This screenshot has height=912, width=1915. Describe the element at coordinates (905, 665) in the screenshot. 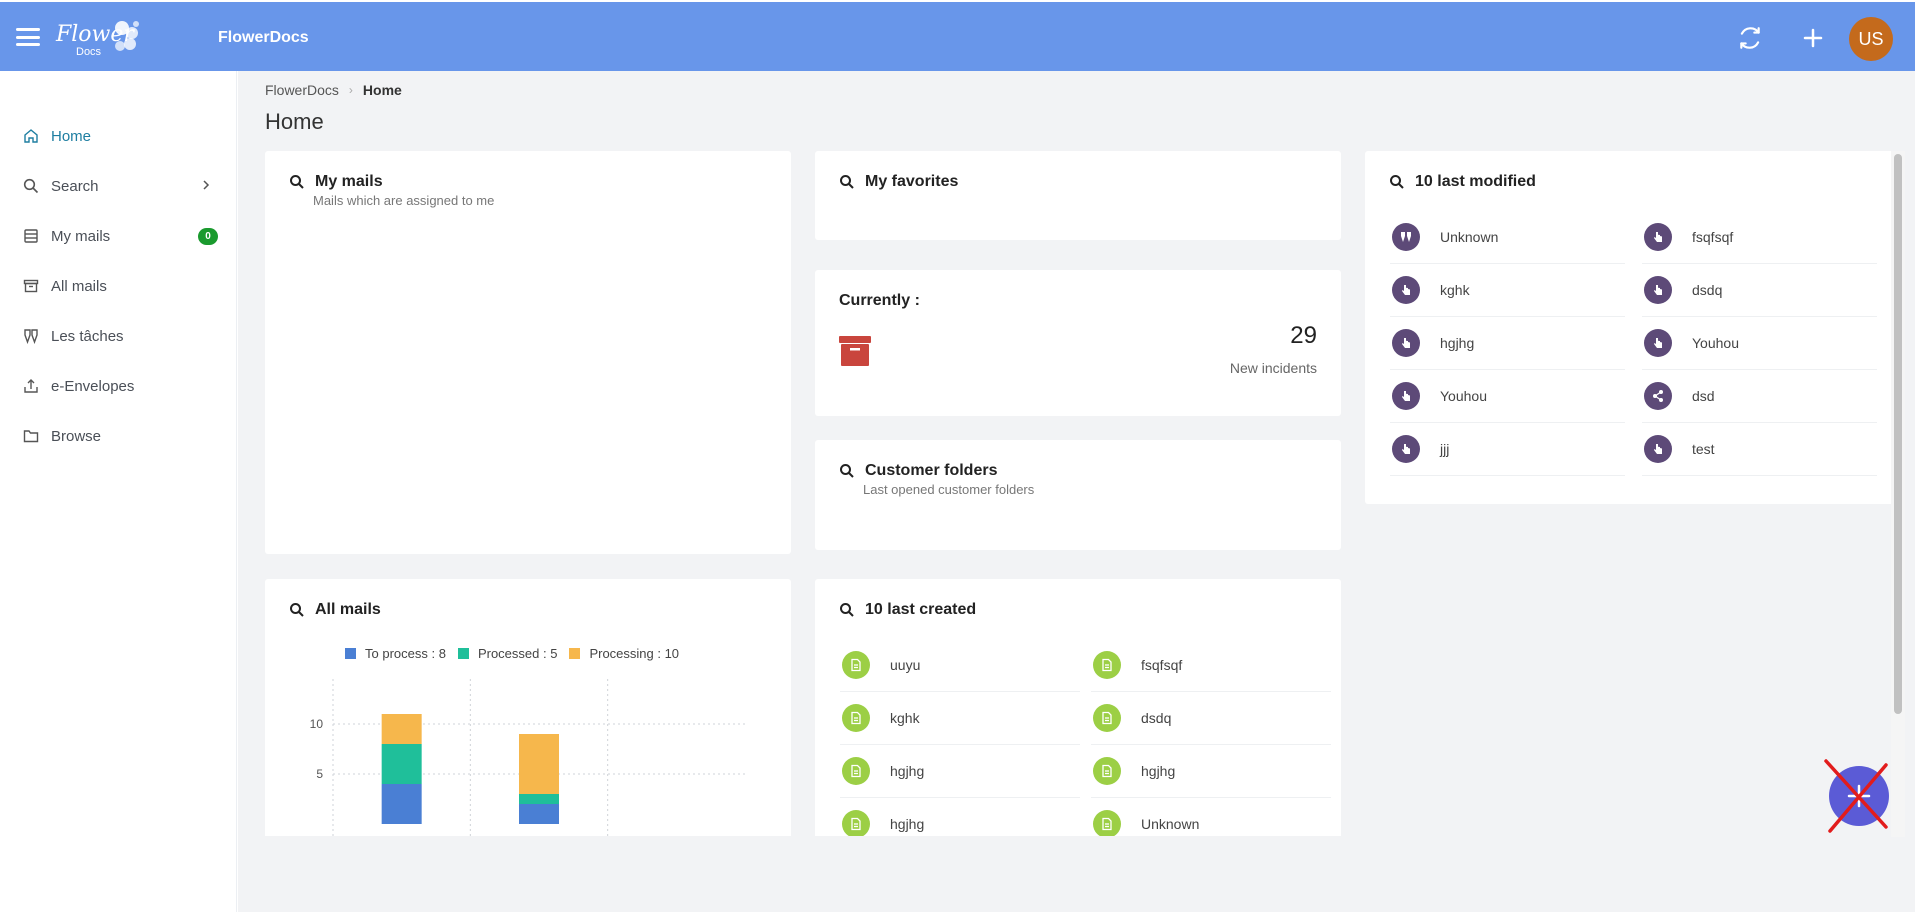

I see `list-item-label: uuyu` at that location.